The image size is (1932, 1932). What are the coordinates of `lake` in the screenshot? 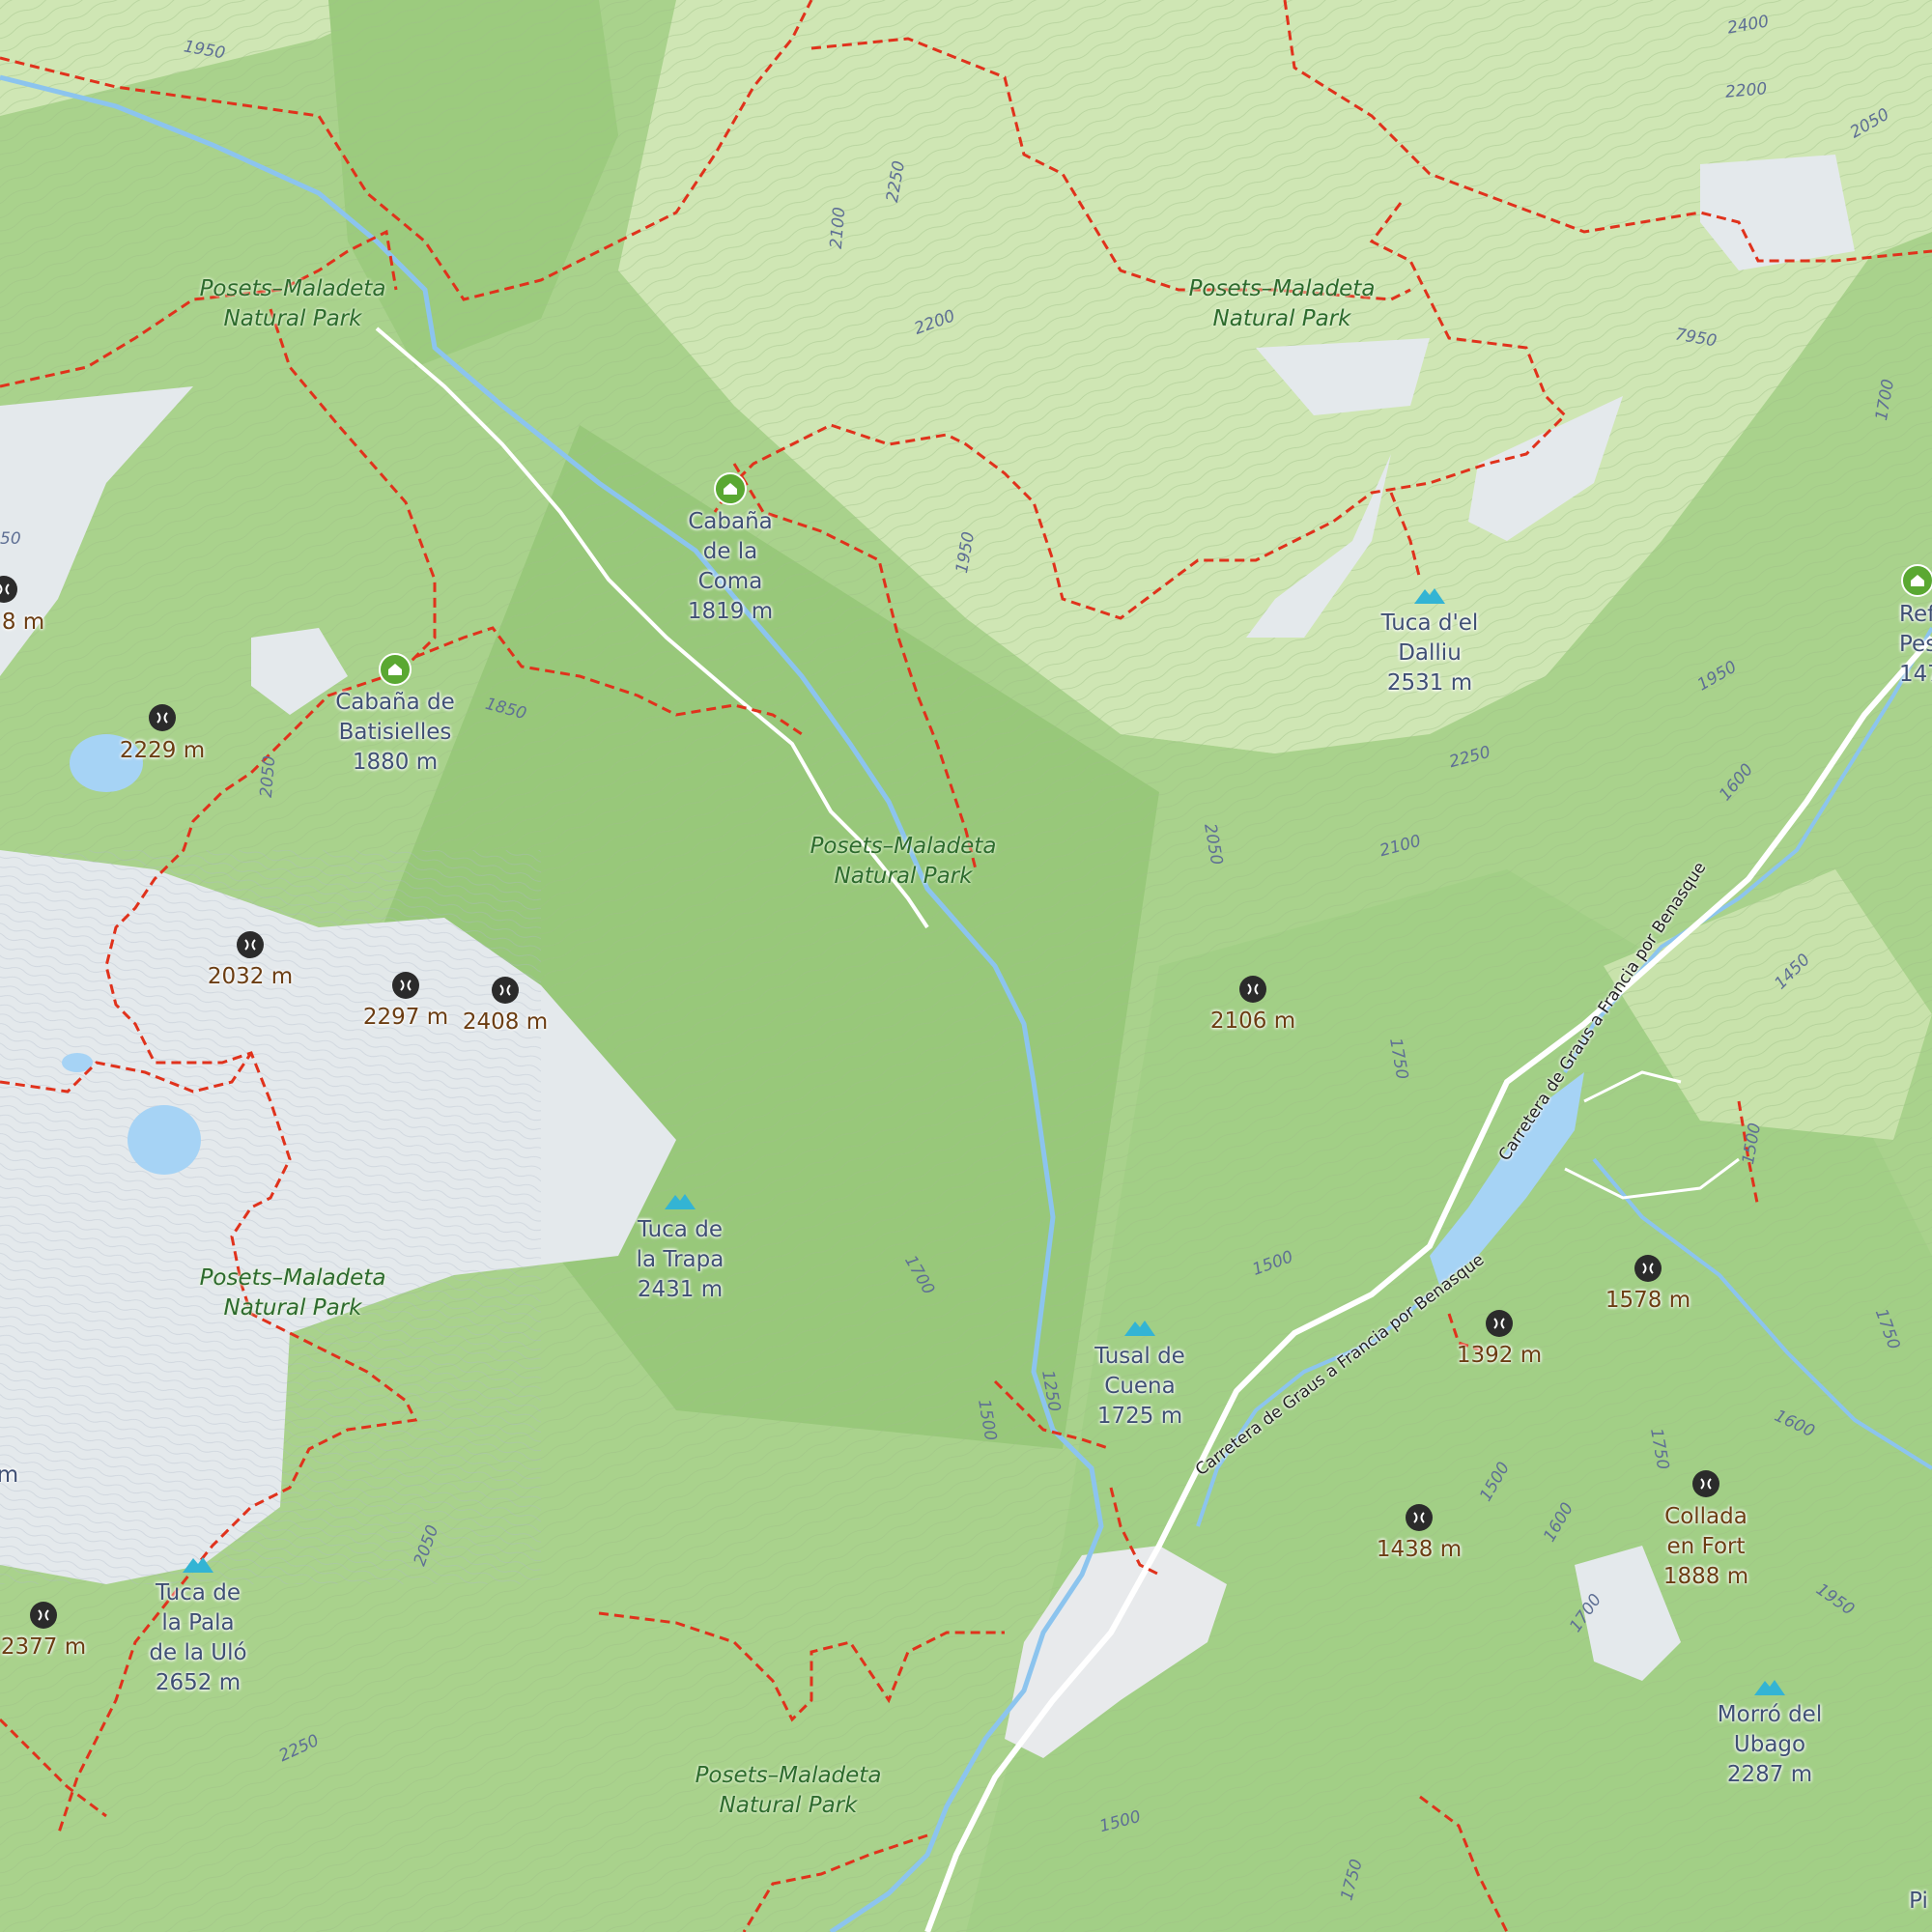 It's located at (164, 1140).